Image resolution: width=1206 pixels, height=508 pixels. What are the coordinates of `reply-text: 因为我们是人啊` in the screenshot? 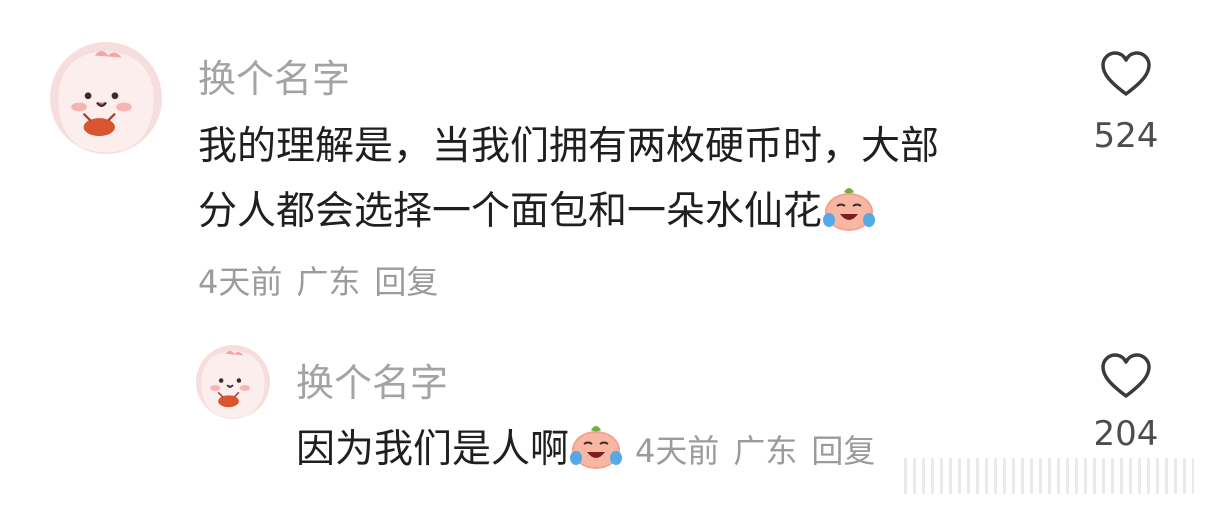 It's located at (433, 449).